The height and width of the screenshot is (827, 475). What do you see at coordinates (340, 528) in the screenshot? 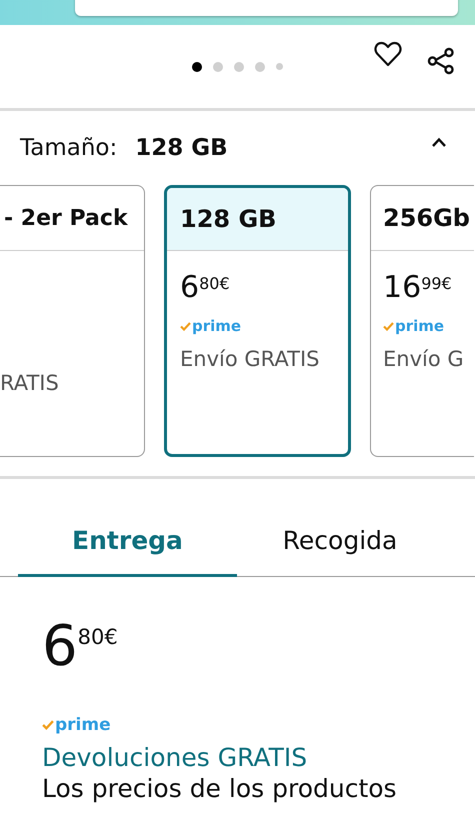
I see `tab: Recogida` at bounding box center [340, 528].